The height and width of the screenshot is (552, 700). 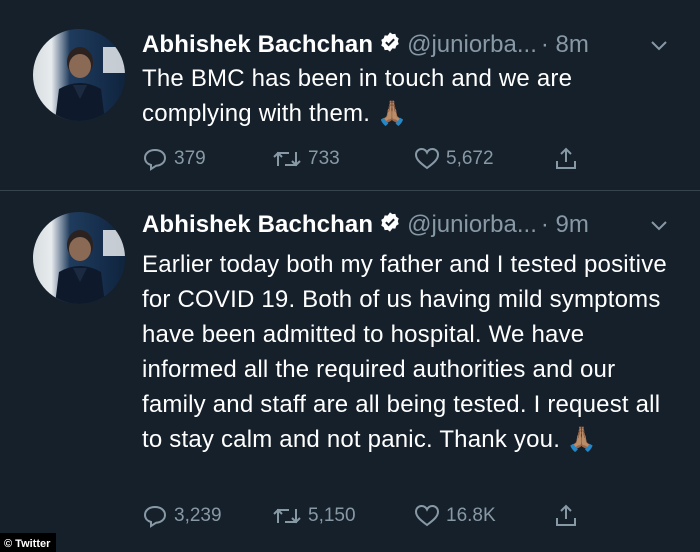 I want to click on image-credit: © Twitter, so click(x=28, y=542).